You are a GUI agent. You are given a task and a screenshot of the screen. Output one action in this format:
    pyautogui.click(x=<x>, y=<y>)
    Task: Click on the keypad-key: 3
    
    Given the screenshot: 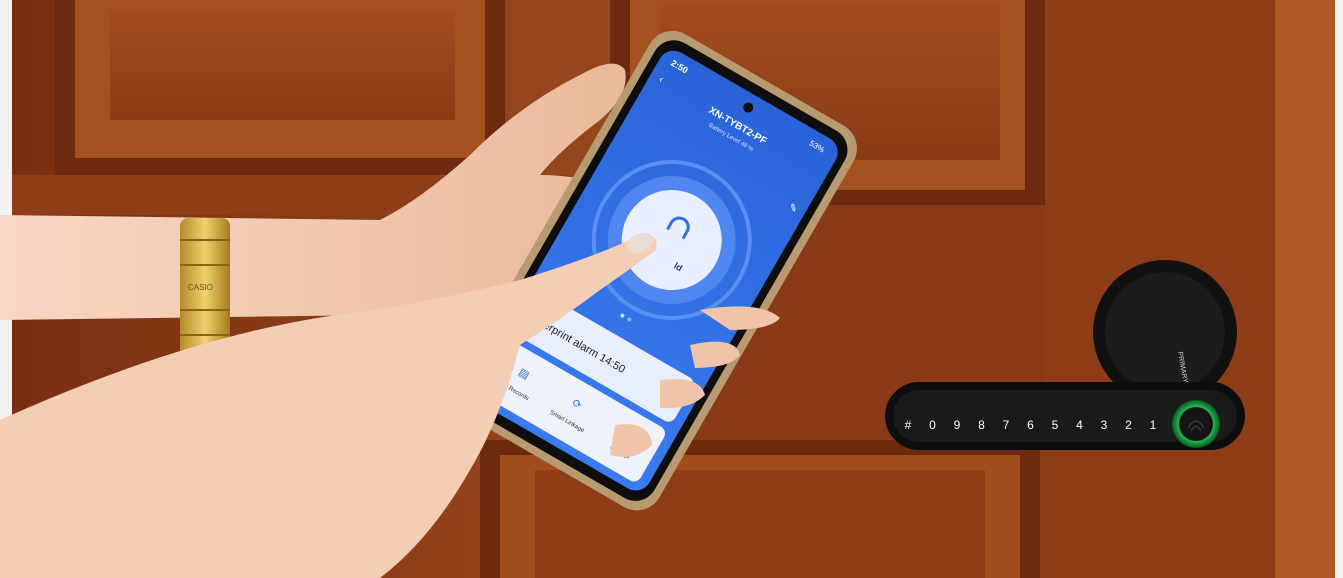 What is the action you would take?
    pyautogui.click(x=1104, y=425)
    